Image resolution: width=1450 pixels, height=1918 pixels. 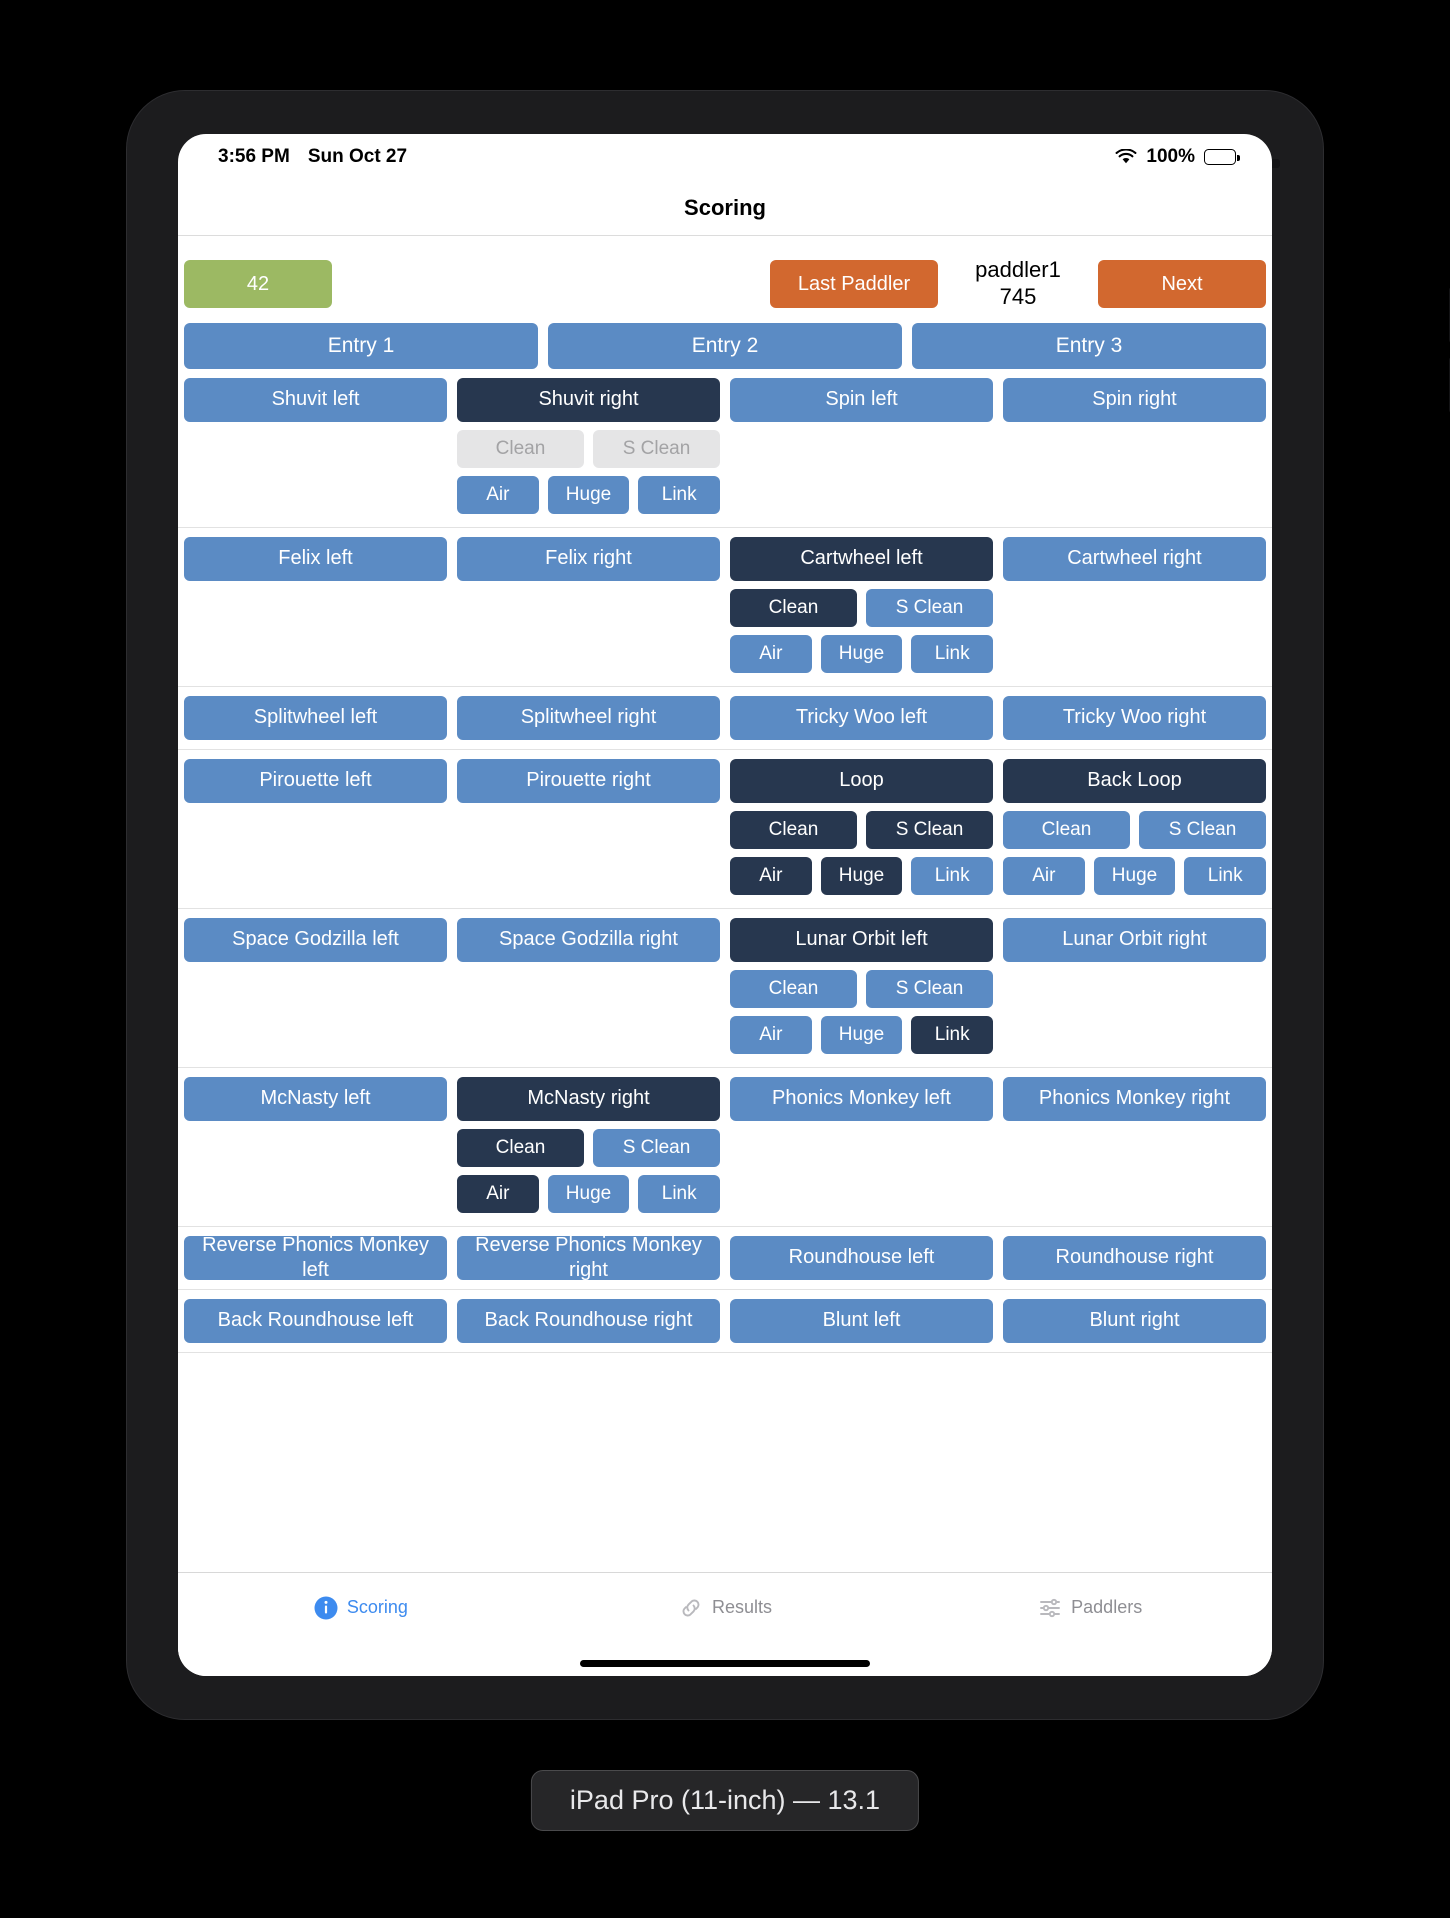 I want to click on page-title: Scoring, so click(x=725, y=207).